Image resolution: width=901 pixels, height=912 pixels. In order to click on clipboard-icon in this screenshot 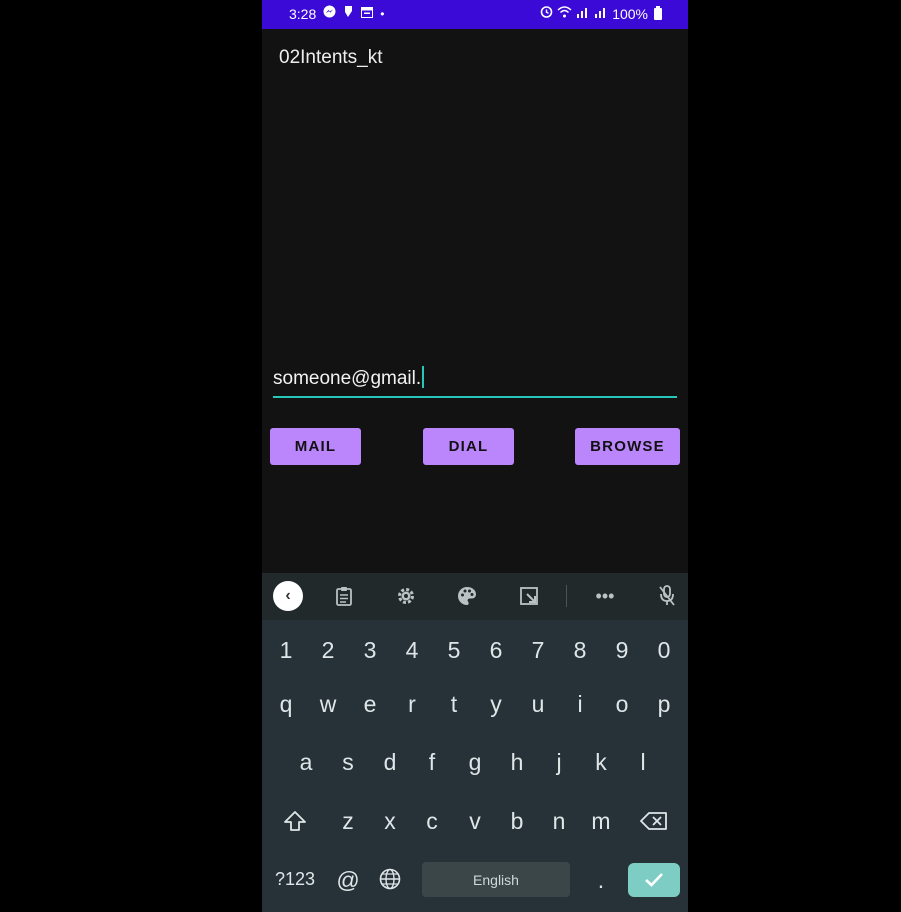, I will do `click(344, 596)`.